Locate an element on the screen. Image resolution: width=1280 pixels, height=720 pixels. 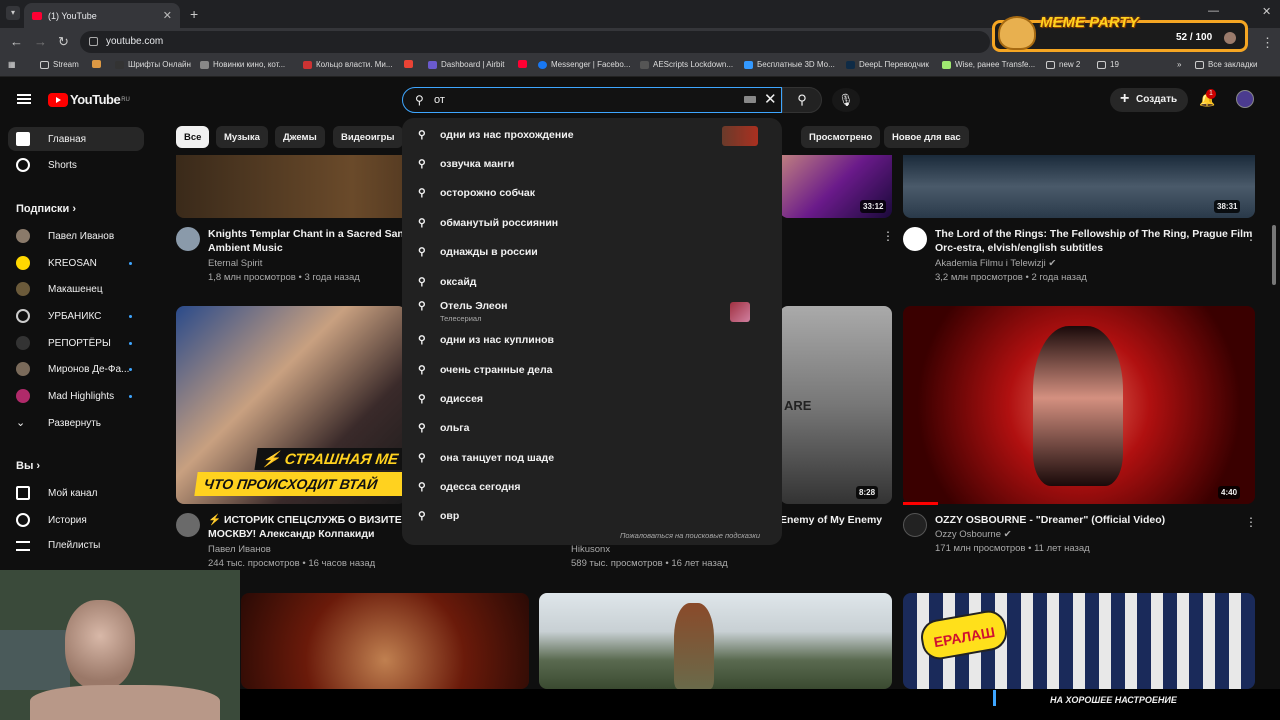
sidebar-item-my-channel: Мой канал is located at coordinates (56, 493).